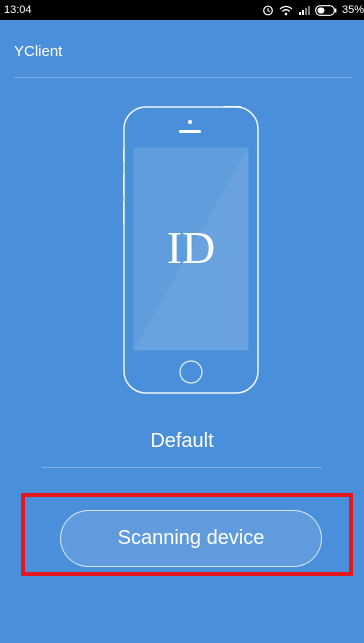  What do you see at coordinates (313, 10) in the screenshot?
I see `status-icons: 35%` at bounding box center [313, 10].